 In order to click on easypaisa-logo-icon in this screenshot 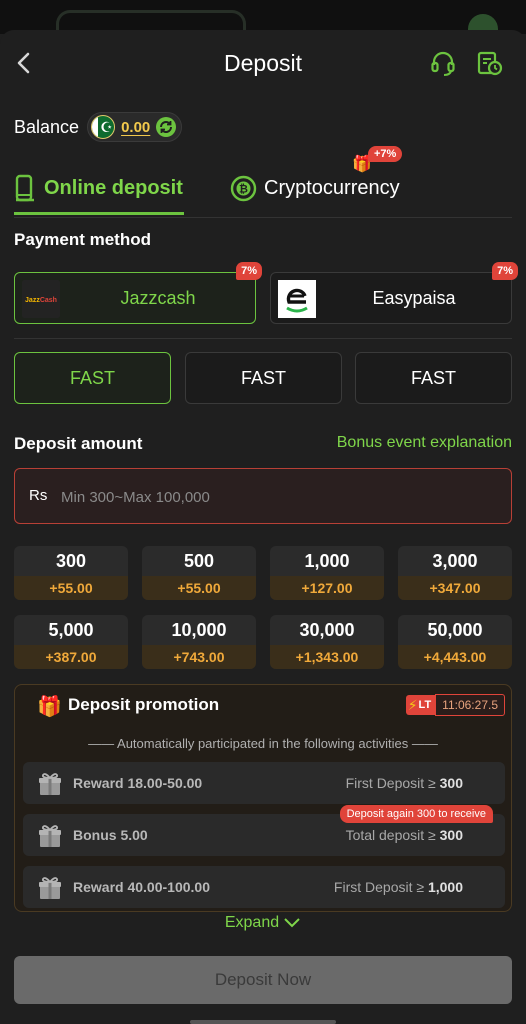, I will do `click(297, 299)`.